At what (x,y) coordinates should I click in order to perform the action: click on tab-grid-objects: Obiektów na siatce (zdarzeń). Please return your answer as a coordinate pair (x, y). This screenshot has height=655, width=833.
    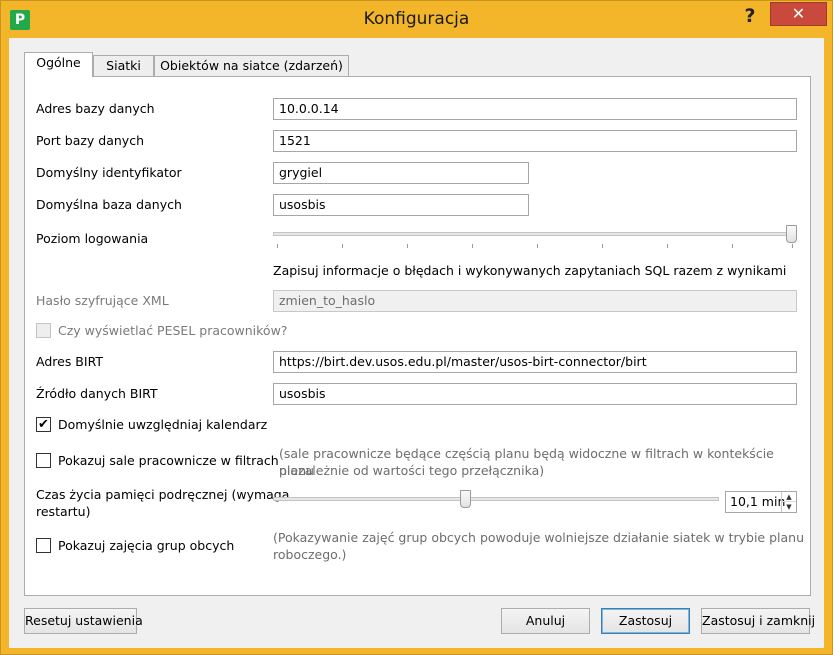
    Looking at the image, I should click on (251, 66).